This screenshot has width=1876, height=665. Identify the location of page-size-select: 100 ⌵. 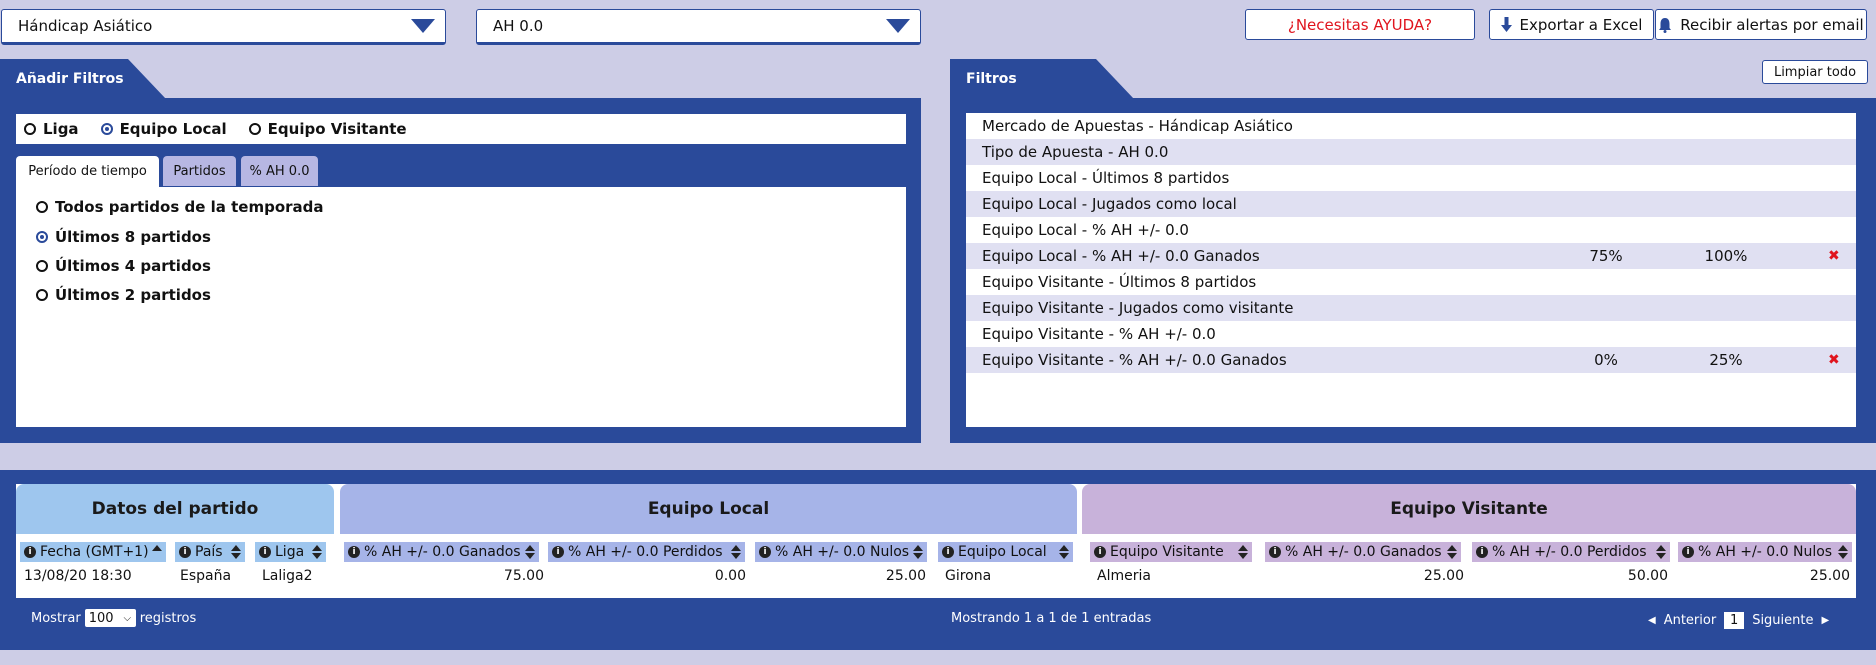
(110, 618).